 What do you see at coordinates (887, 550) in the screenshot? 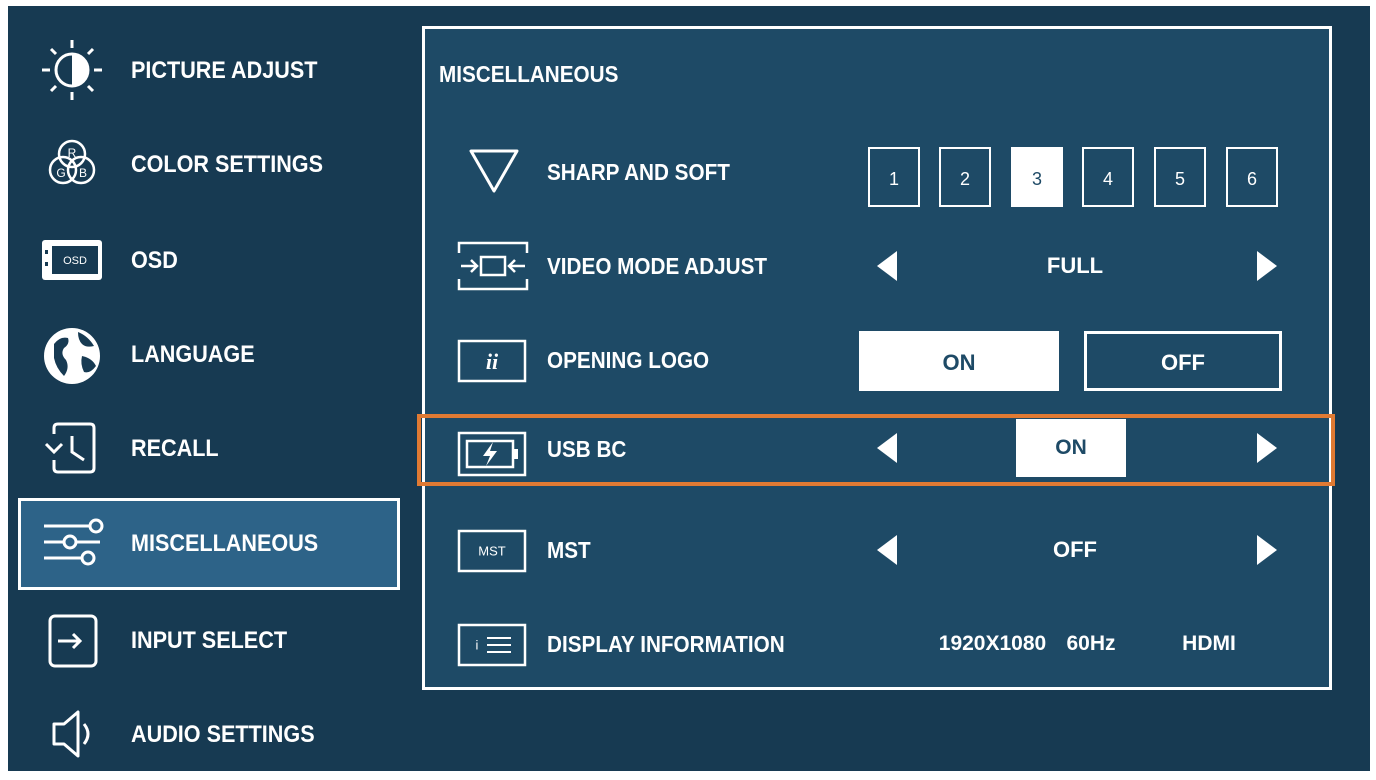
I see `mst-prev-arrow` at bounding box center [887, 550].